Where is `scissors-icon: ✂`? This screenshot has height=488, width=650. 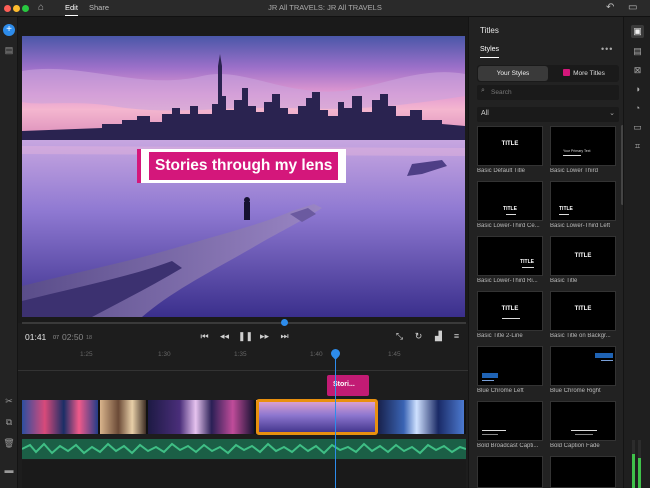 scissors-icon: ✂ is located at coordinates (9, 401).